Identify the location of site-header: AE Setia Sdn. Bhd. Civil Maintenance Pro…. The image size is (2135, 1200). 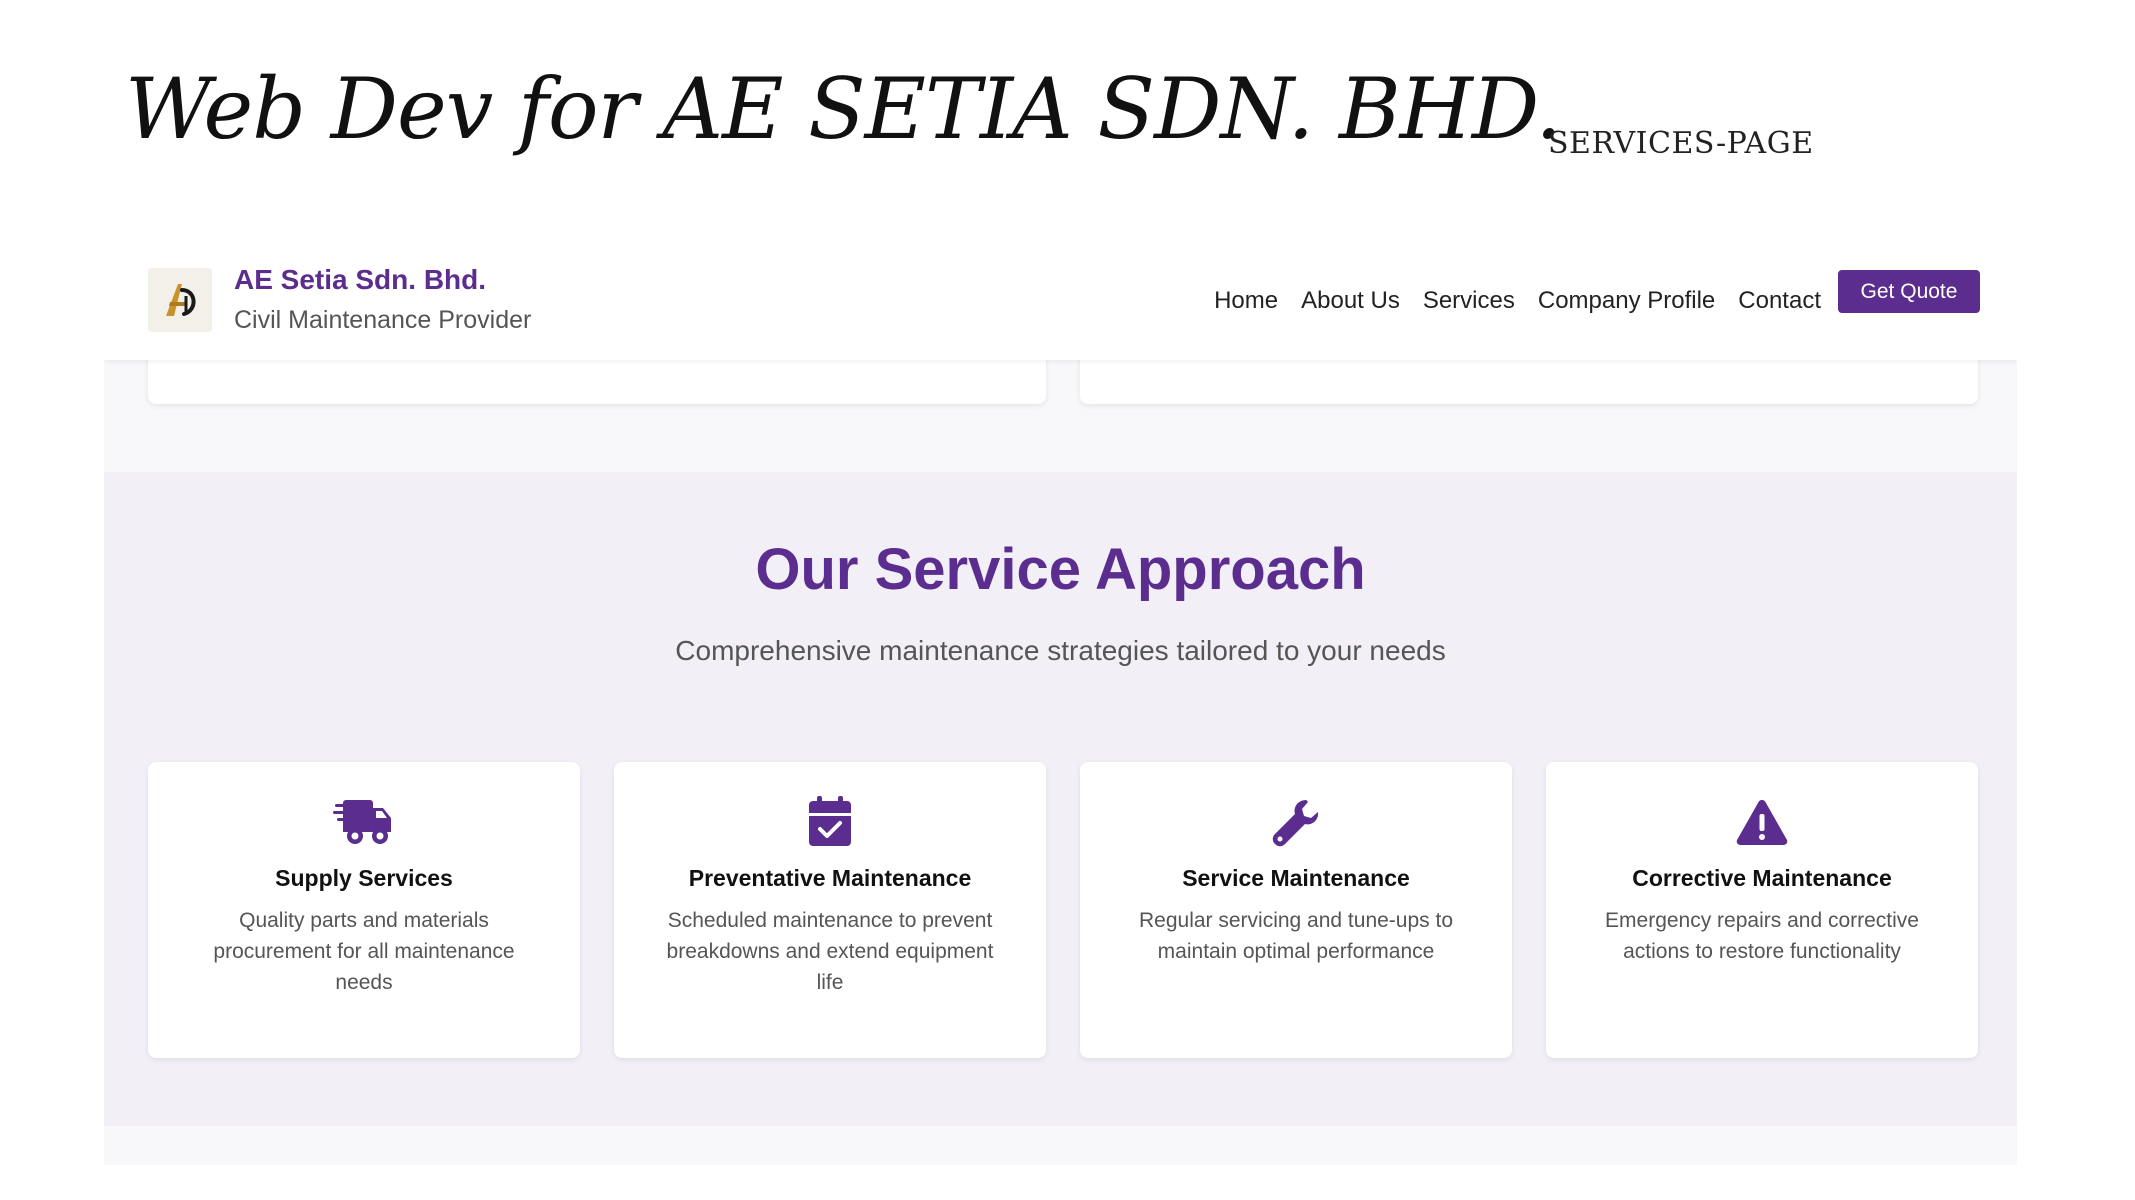
(1060, 300).